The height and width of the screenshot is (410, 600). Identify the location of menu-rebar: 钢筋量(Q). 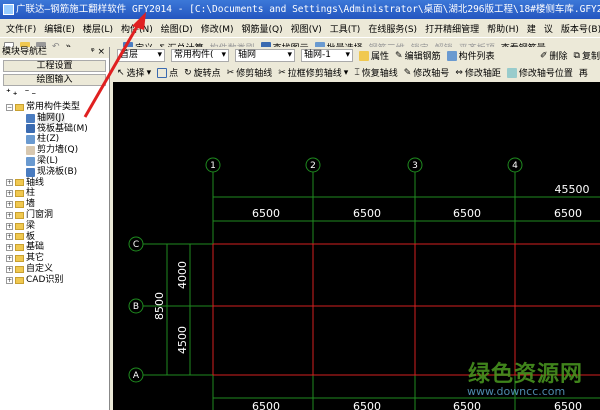
(261, 28).